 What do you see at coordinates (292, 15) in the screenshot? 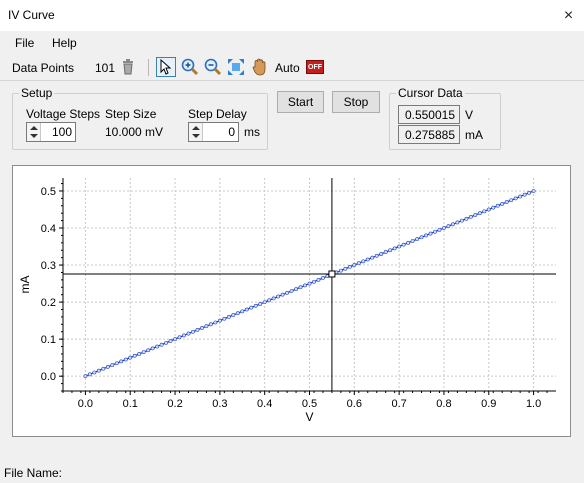
I see `title-bar: IV Curve ×` at bounding box center [292, 15].